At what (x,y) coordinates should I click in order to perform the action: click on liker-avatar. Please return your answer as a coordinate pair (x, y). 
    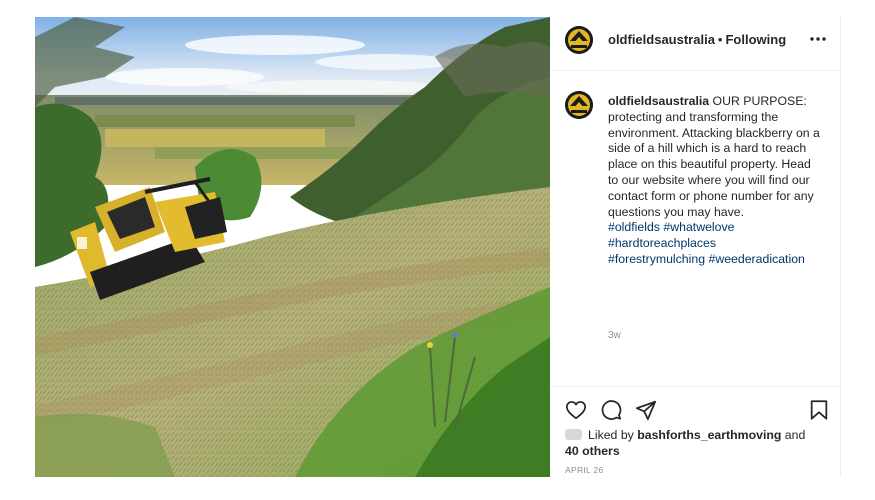
    Looking at the image, I should click on (573, 434).